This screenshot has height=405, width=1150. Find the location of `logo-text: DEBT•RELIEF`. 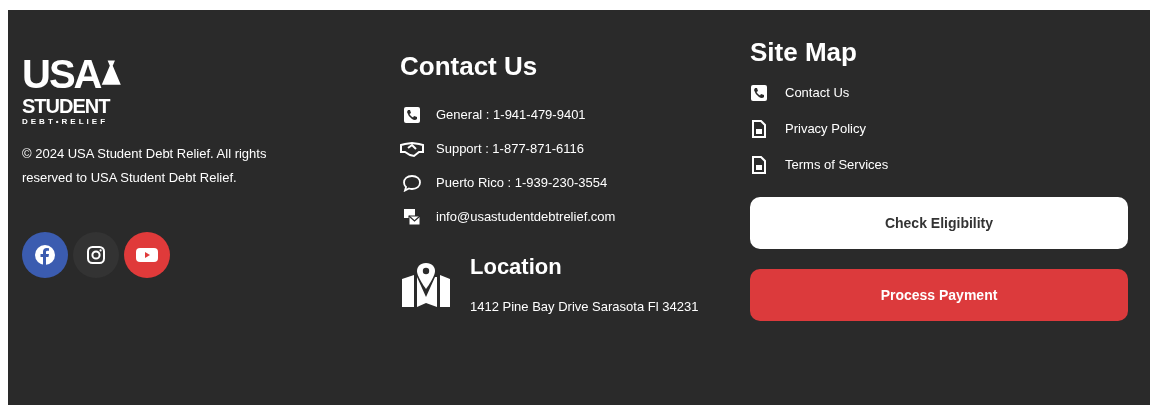

logo-text: DEBT•RELIEF is located at coordinates (66, 122).